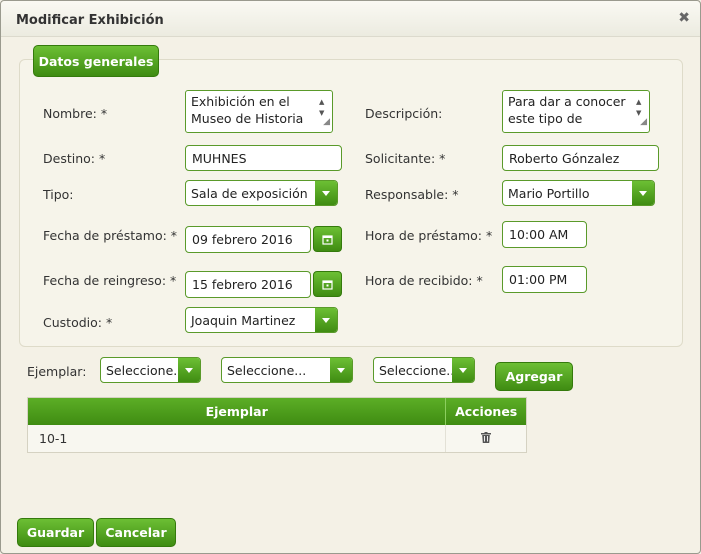 The image size is (701, 554). I want to click on ejemplar-table: Ejemplar Acciones 10-1, so click(277, 425).